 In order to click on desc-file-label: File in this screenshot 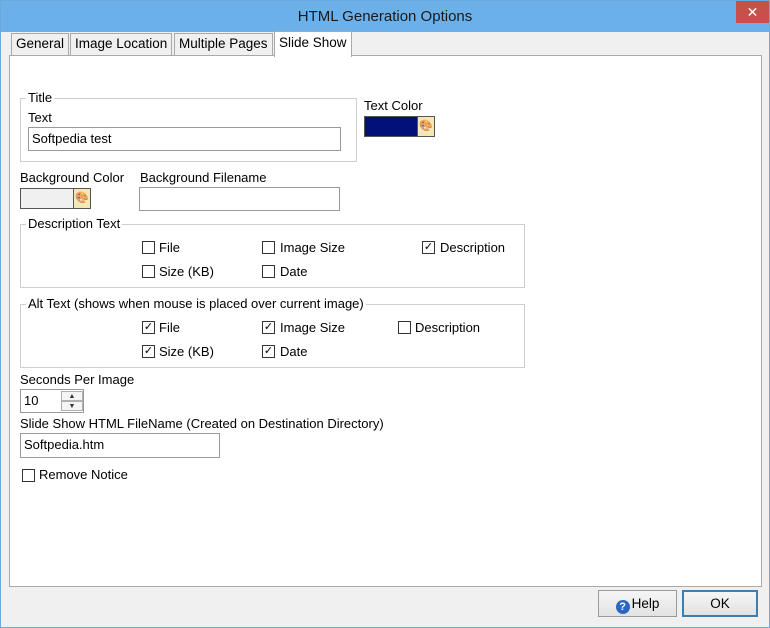, I will do `click(169, 247)`.